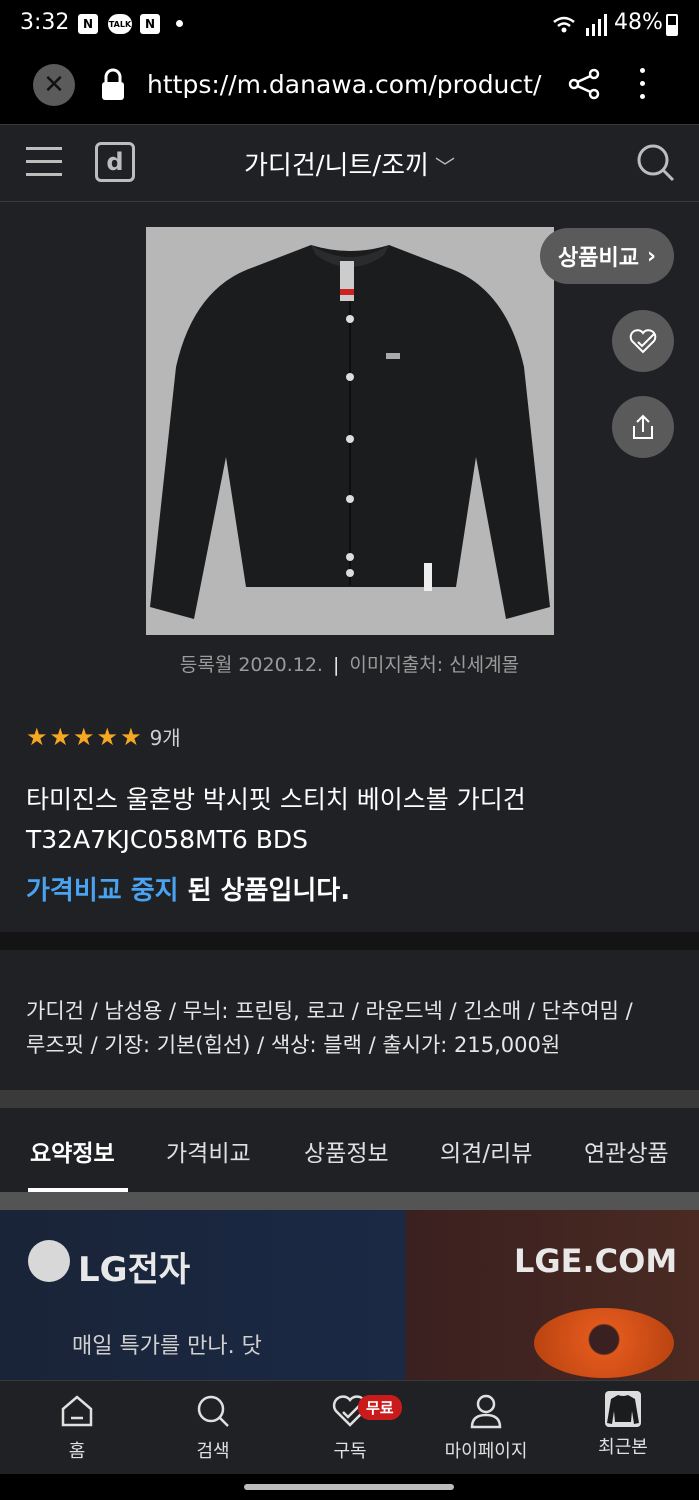 This screenshot has width=699, height=1500. I want to click on home-indicator, so click(349, 1487).